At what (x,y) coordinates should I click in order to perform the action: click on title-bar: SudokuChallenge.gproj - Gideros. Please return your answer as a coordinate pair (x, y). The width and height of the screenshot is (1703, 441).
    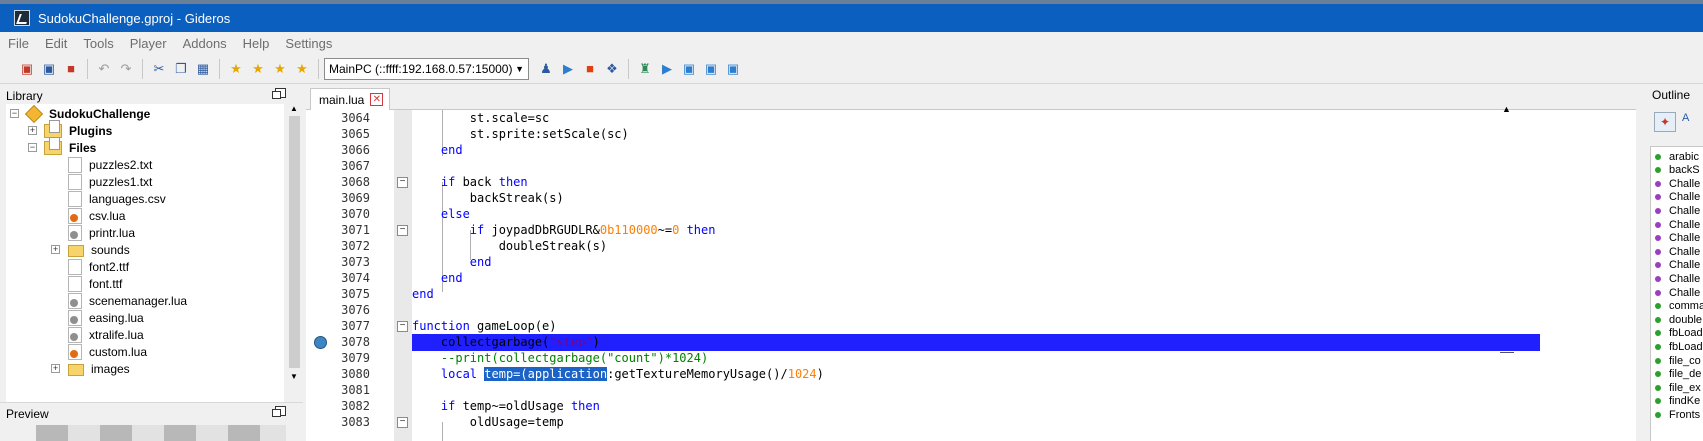
    Looking at the image, I should click on (851, 18).